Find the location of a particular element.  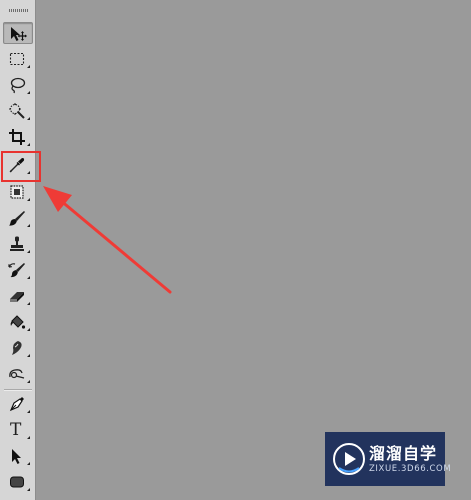

eraser-tool is located at coordinates (18, 296).